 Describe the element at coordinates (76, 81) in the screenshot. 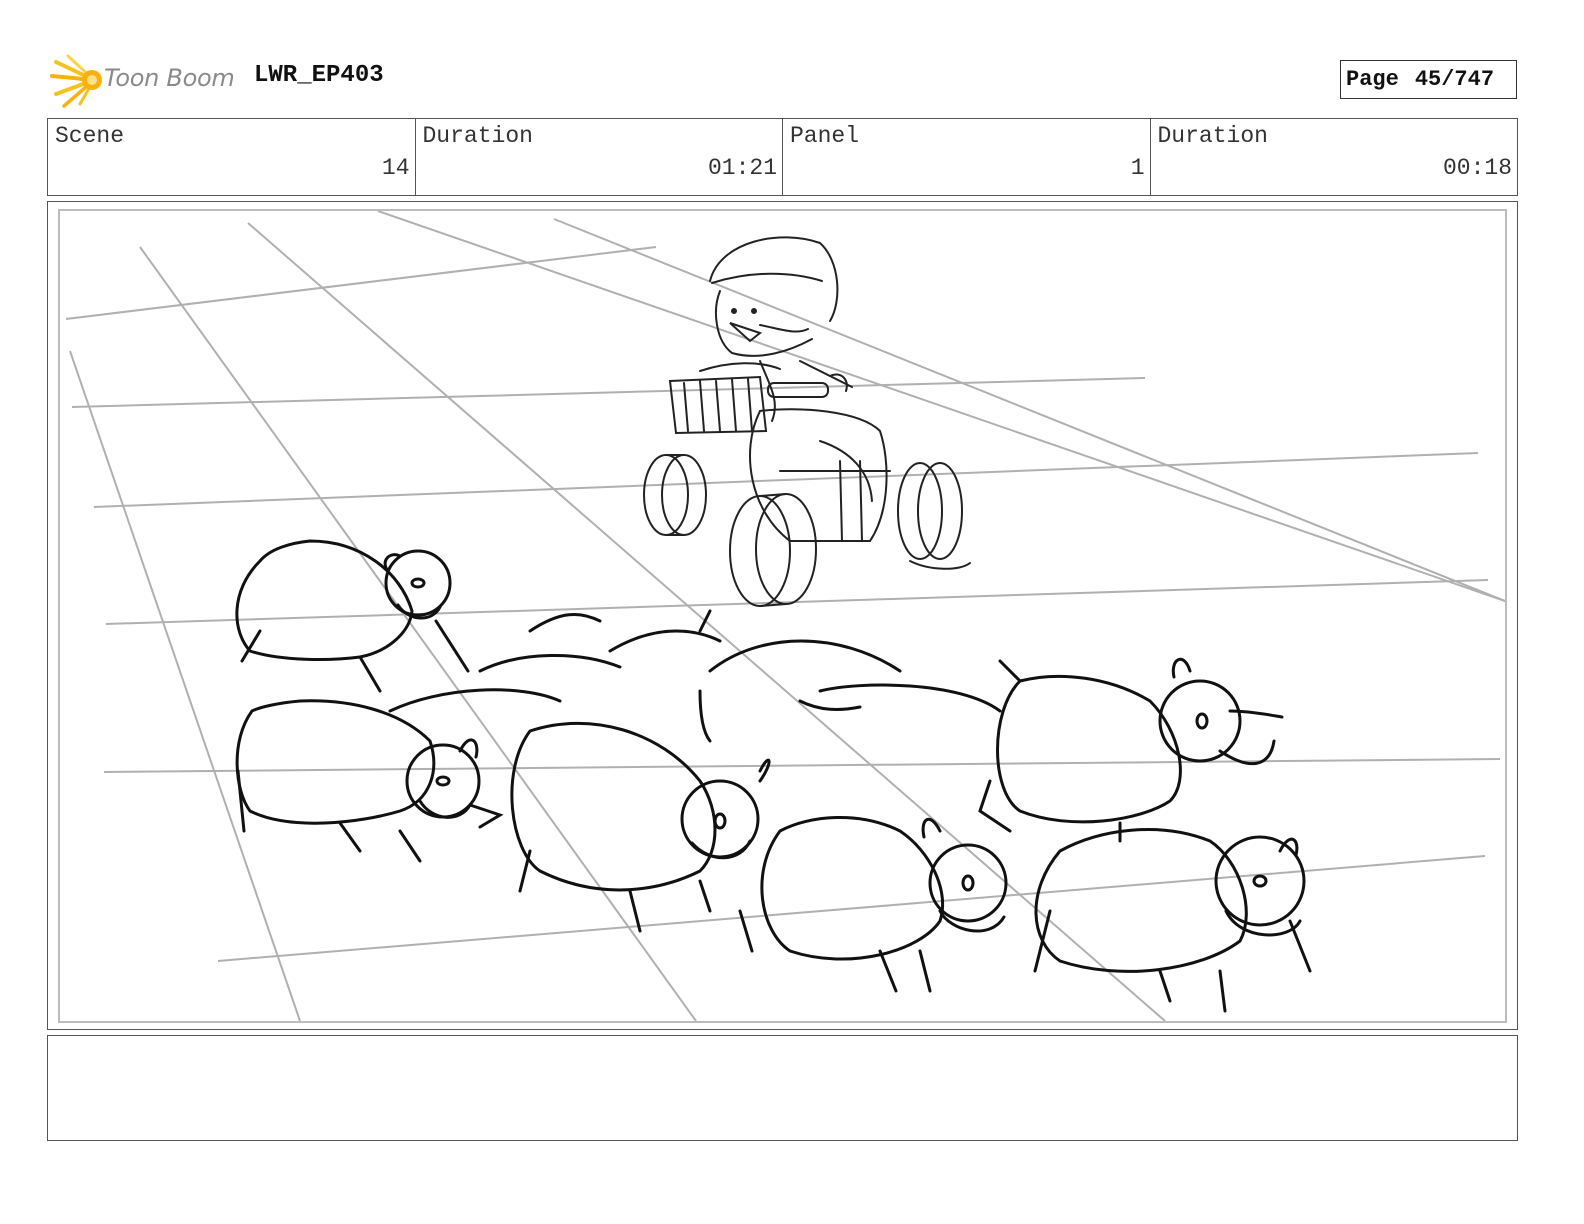

I see `sparkle-burst-icon` at that location.